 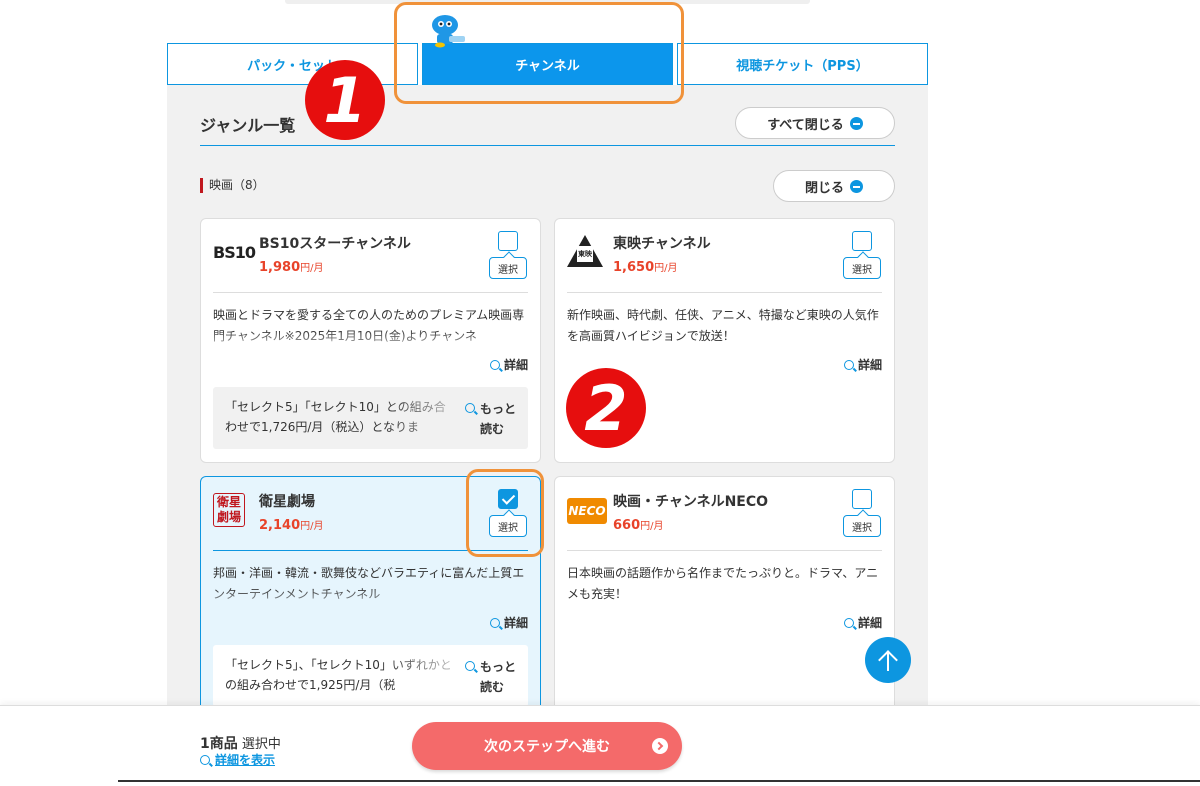 What do you see at coordinates (638, 525) in the screenshot?
I see `channel-price: 660円/月` at bounding box center [638, 525].